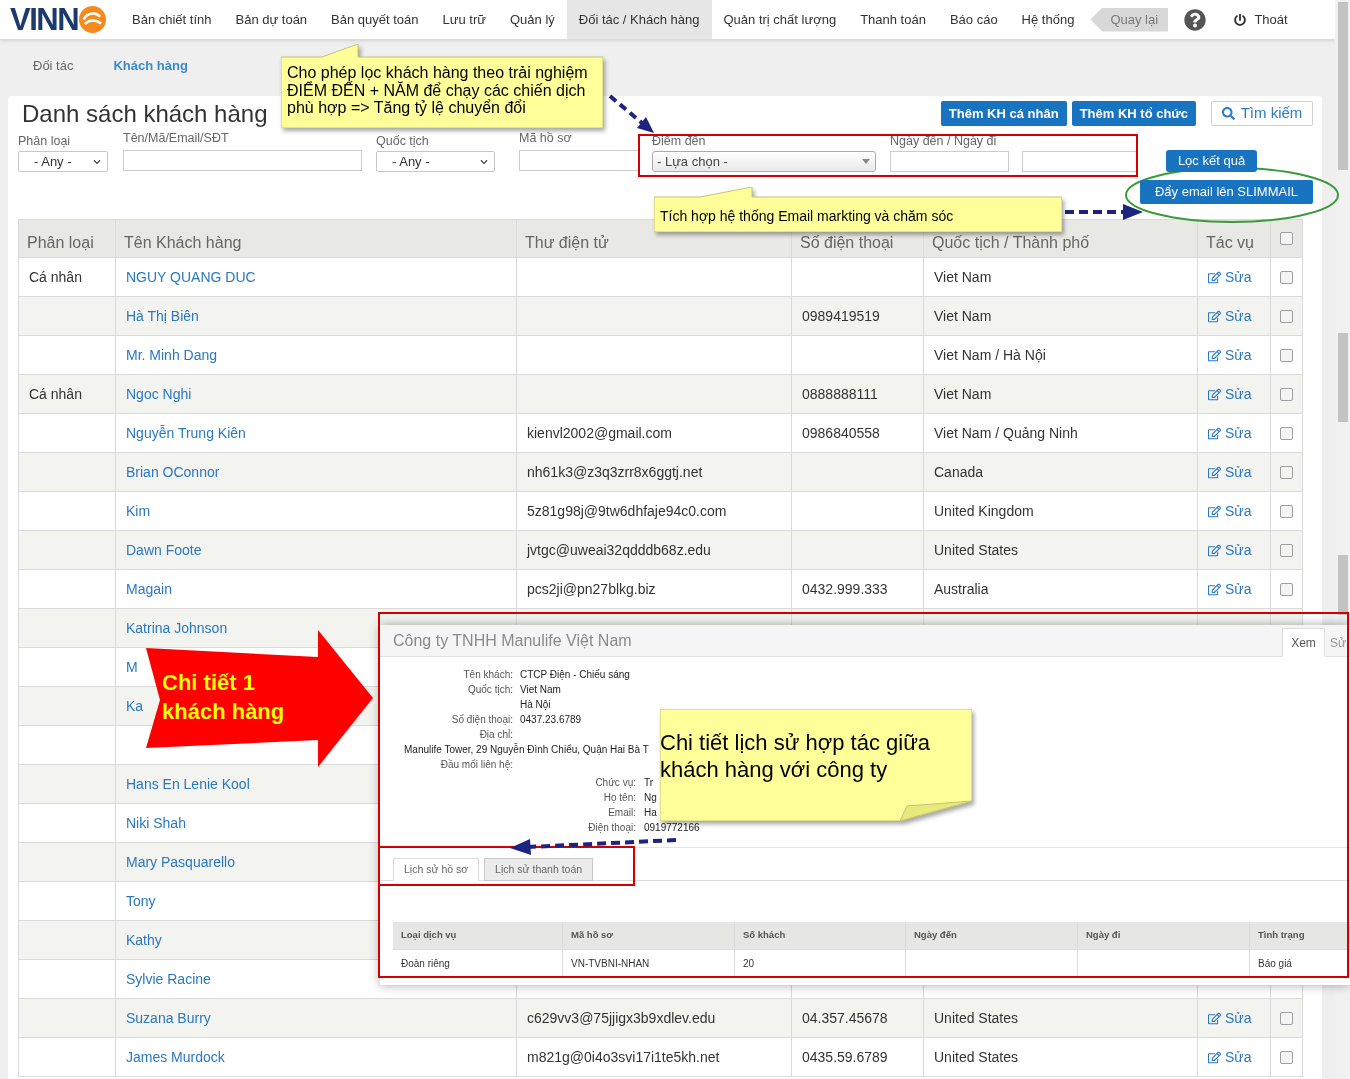 The height and width of the screenshot is (1079, 1350). Describe the element at coordinates (162, 316) in the screenshot. I see `customer-name-link: Hà Thị Biên` at that location.